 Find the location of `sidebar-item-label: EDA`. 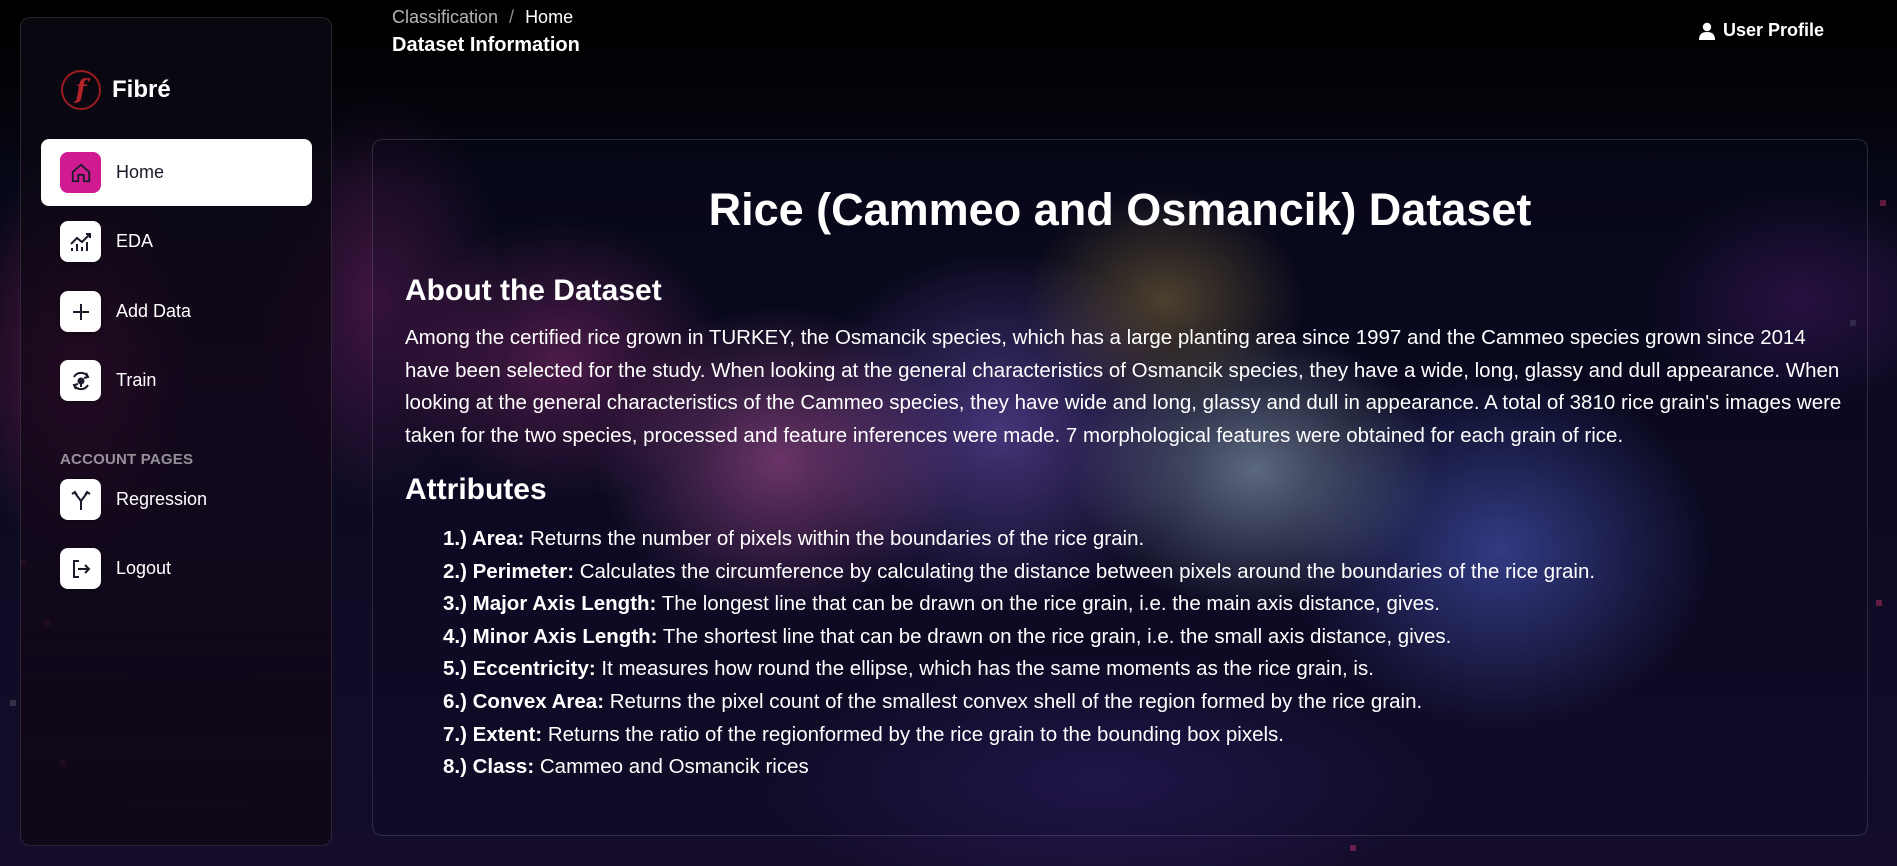

sidebar-item-label: EDA is located at coordinates (135, 241).